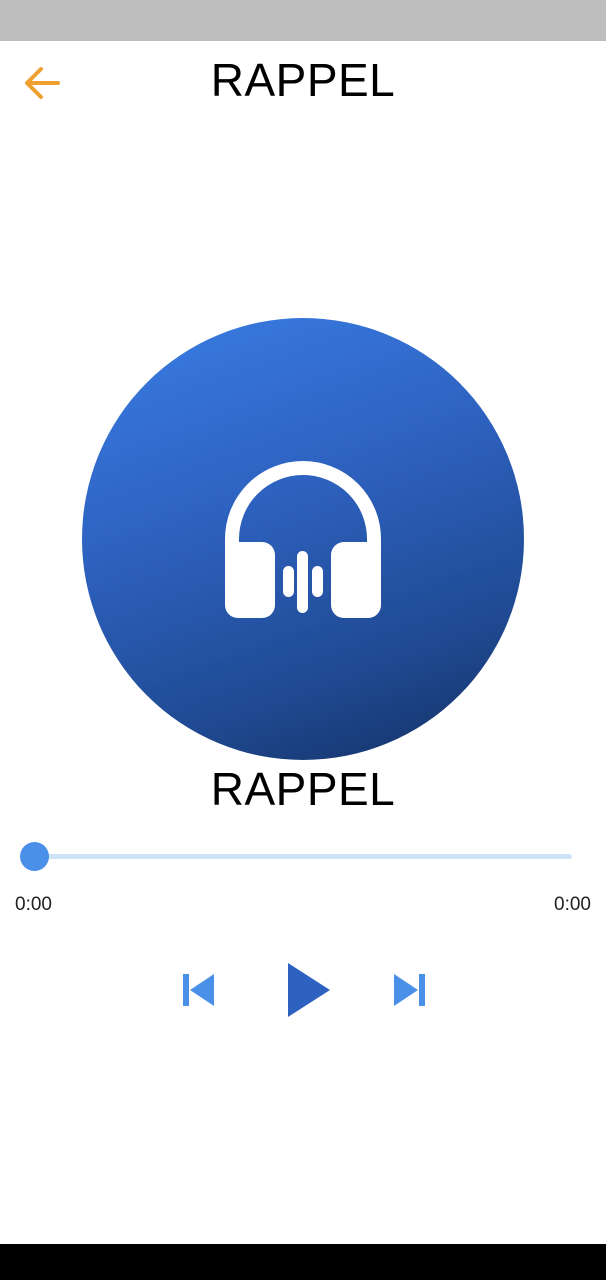 This screenshot has width=606, height=1280. I want to click on current-time: 0:00, so click(33, 904).